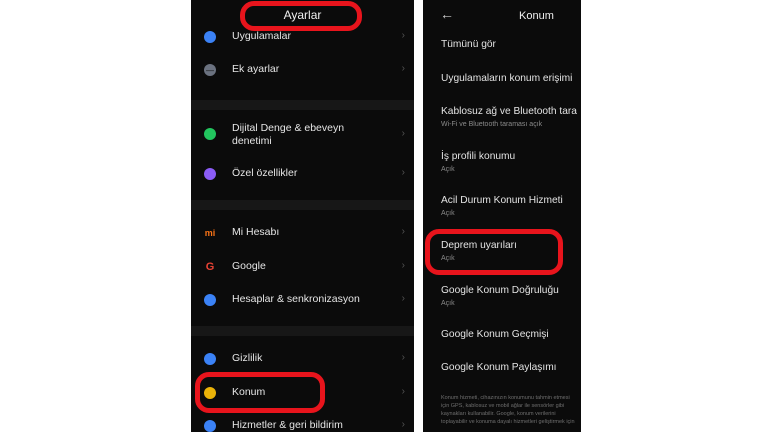 The height and width of the screenshot is (432, 770). I want to click on settings-item-label: Özel özellikler, so click(265, 173).